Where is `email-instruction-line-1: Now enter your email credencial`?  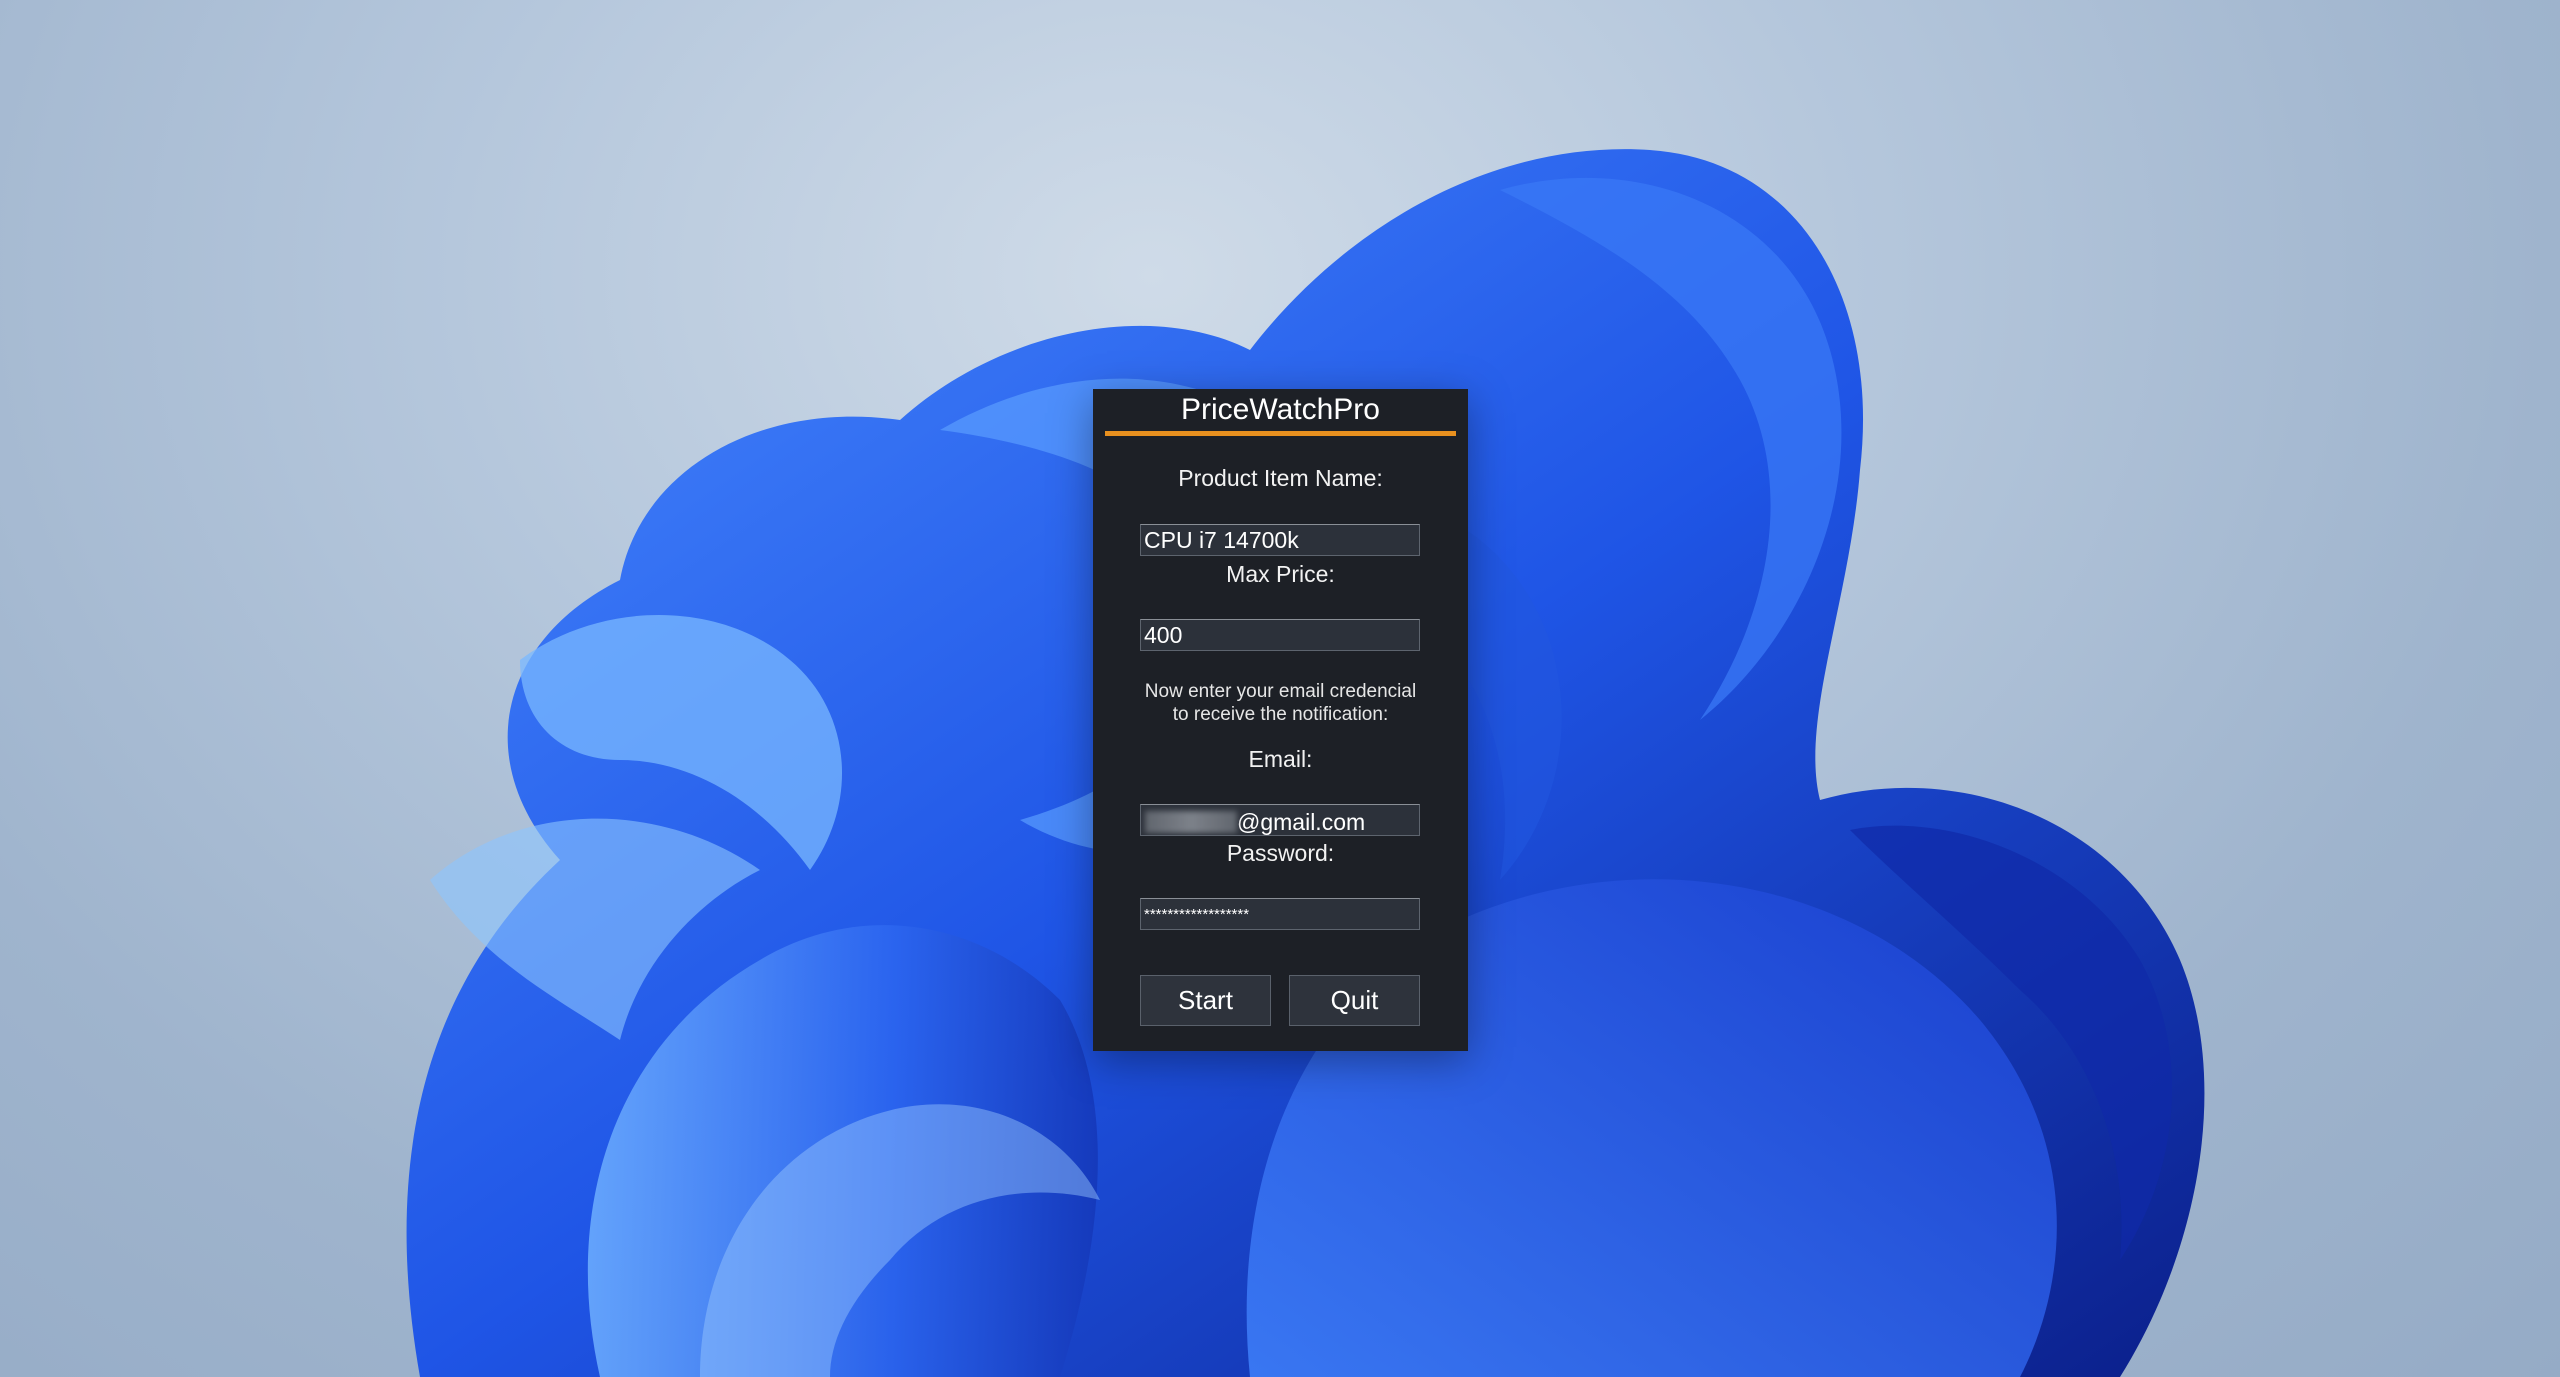
email-instruction-line-1: Now enter your email credencial is located at coordinates (1280, 691).